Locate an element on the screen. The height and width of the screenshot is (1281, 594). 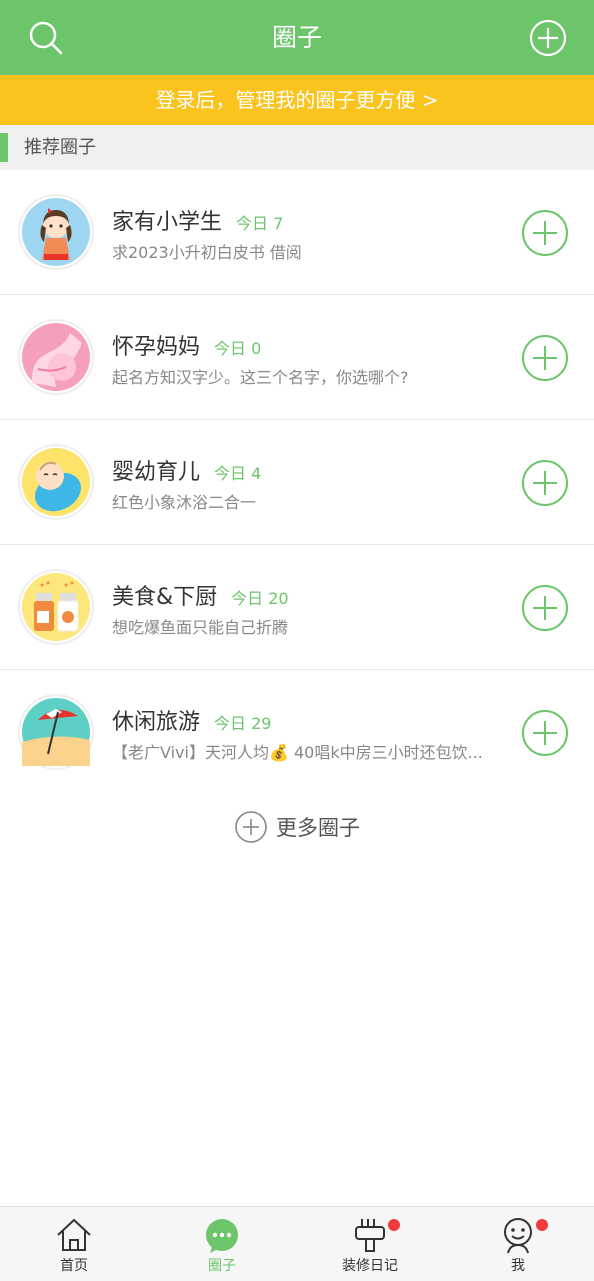
circle-name: 怀孕妈妈 今日 0 is located at coordinates (187, 347).